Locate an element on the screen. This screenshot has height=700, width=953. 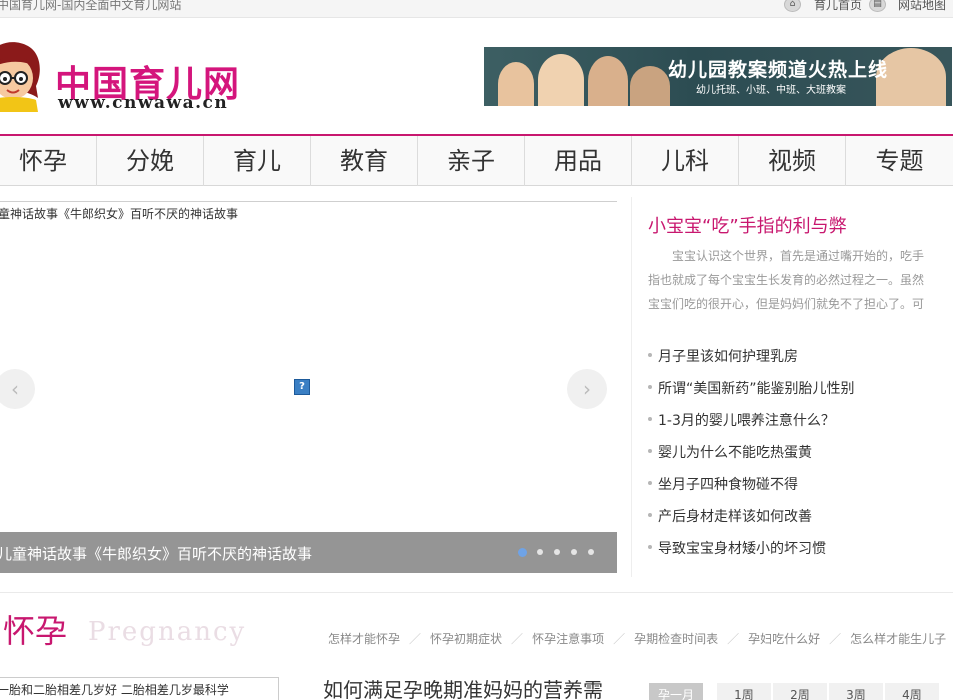
nav-item-video: 视频 is located at coordinates (792, 161).